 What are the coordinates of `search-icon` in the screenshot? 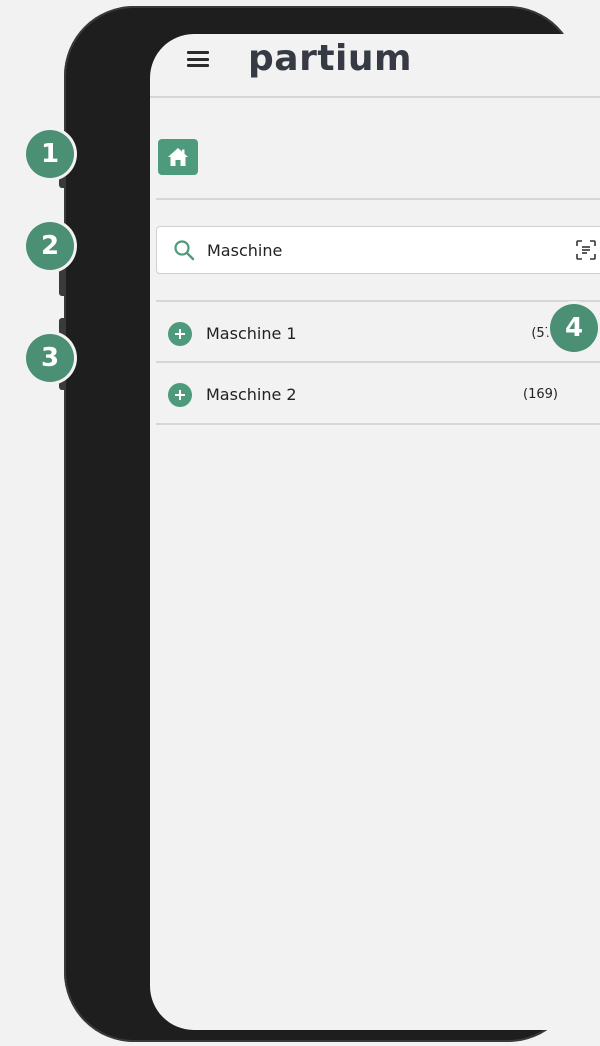 It's located at (184, 250).